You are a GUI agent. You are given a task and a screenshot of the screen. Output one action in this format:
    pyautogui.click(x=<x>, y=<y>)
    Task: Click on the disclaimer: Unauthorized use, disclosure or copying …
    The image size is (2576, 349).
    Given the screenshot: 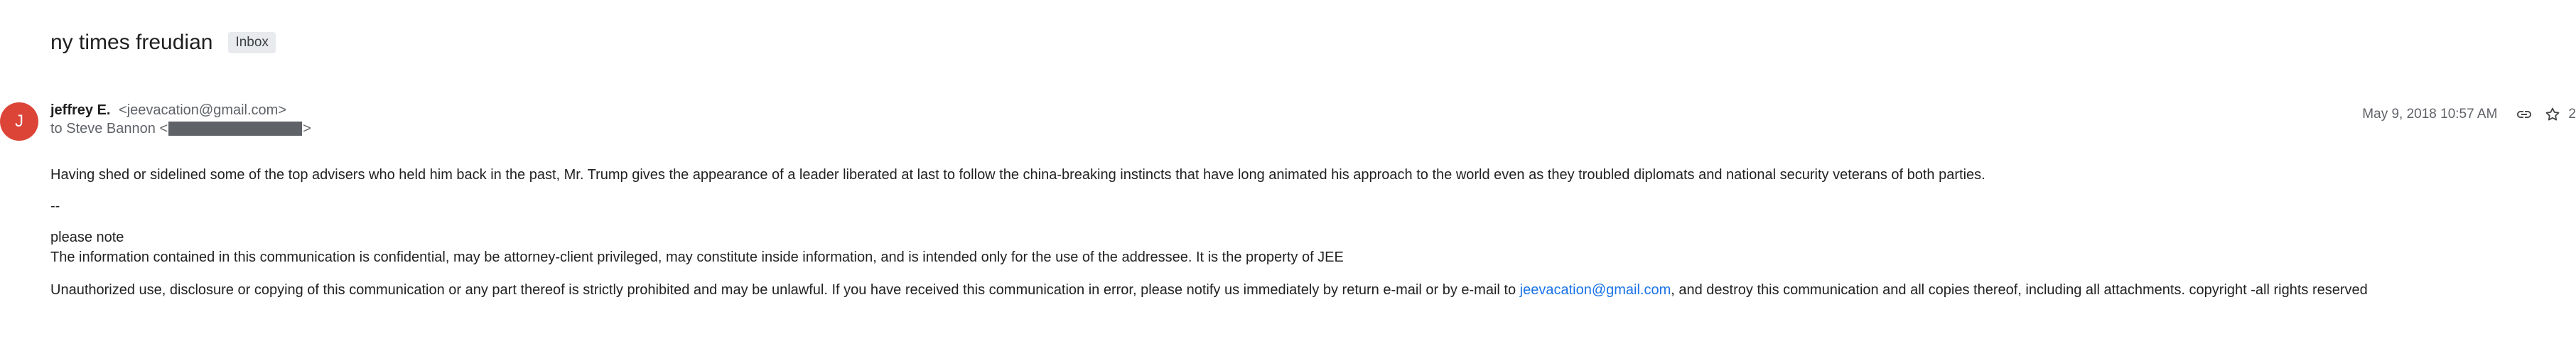 What is the action you would take?
    pyautogui.click(x=1308, y=290)
    